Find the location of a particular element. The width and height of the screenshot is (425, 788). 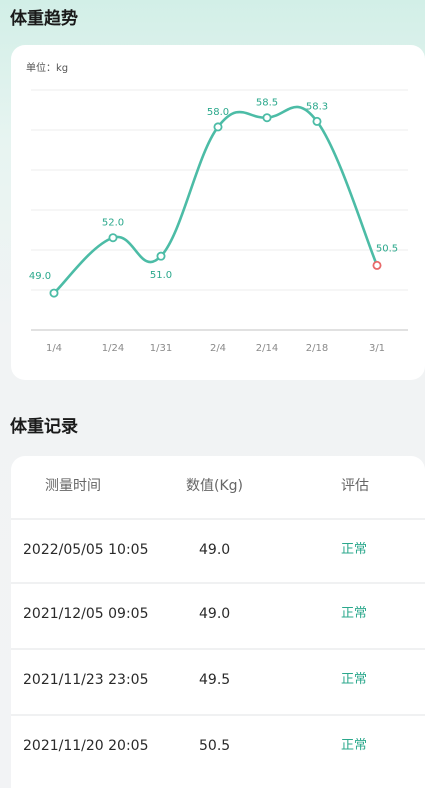

chart-x-tick-label: 1/31 is located at coordinates (161, 348).